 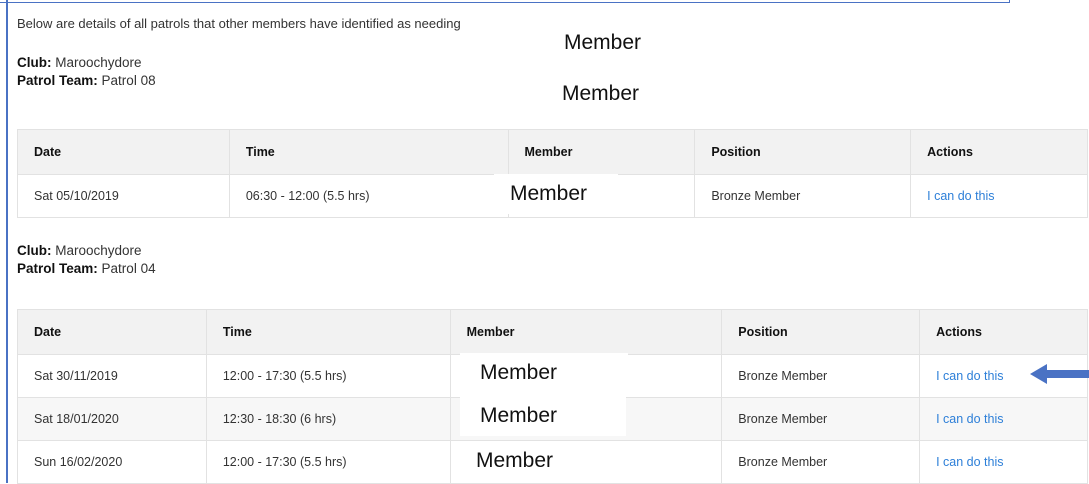 What do you see at coordinates (640, 94) in the screenshot?
I see `member-overlay-2: Member` at bounding box center [640, 94].